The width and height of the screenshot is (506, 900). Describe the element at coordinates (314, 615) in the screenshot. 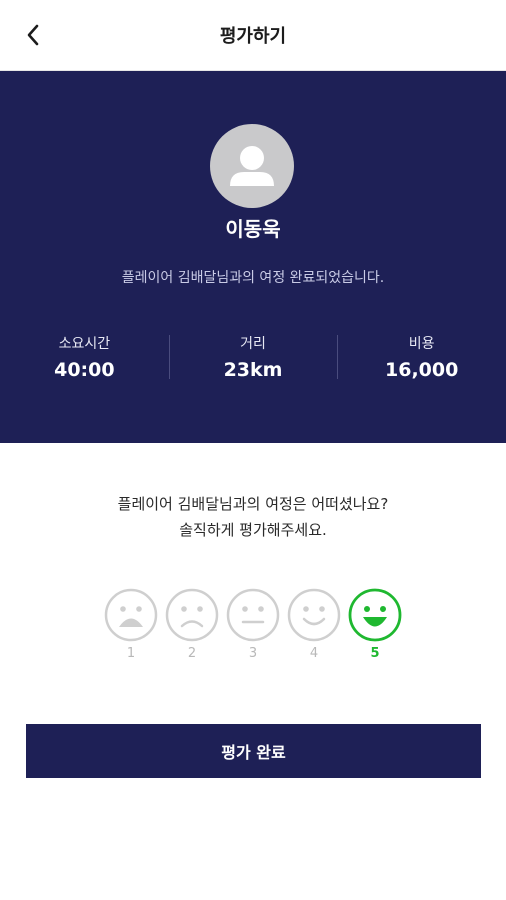

I see `smile-face-icon` at that location.